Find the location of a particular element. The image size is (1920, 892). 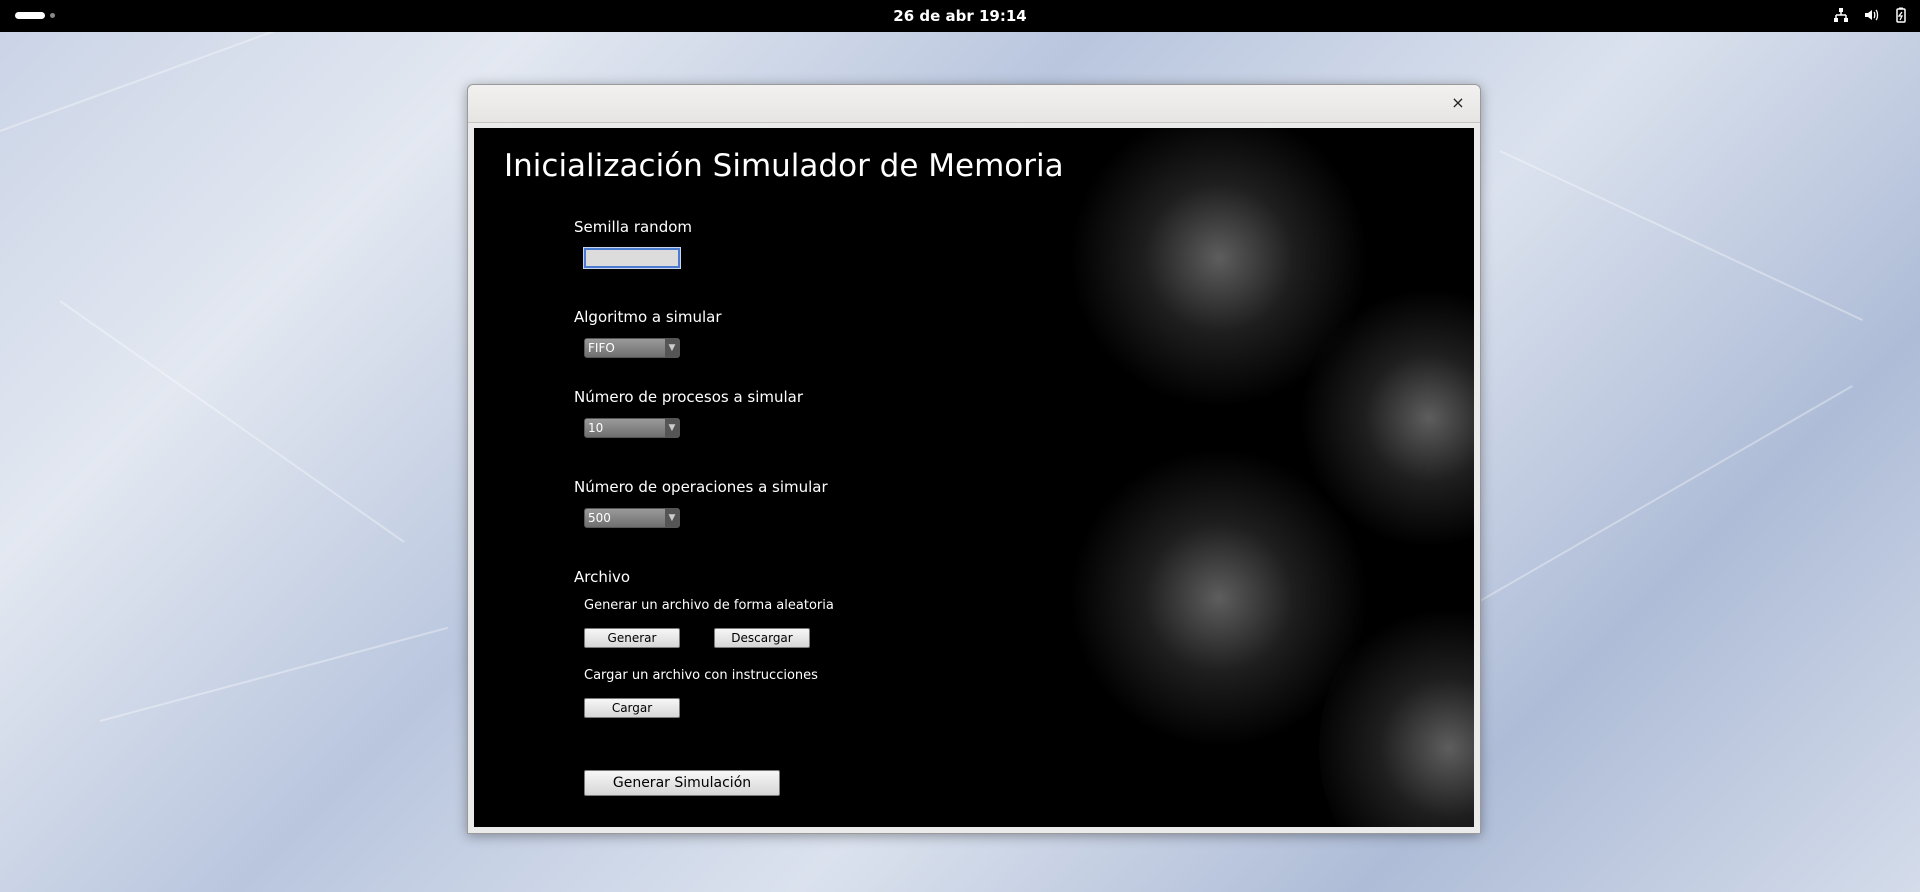

system-tray is located at coordinates (1871, 16).